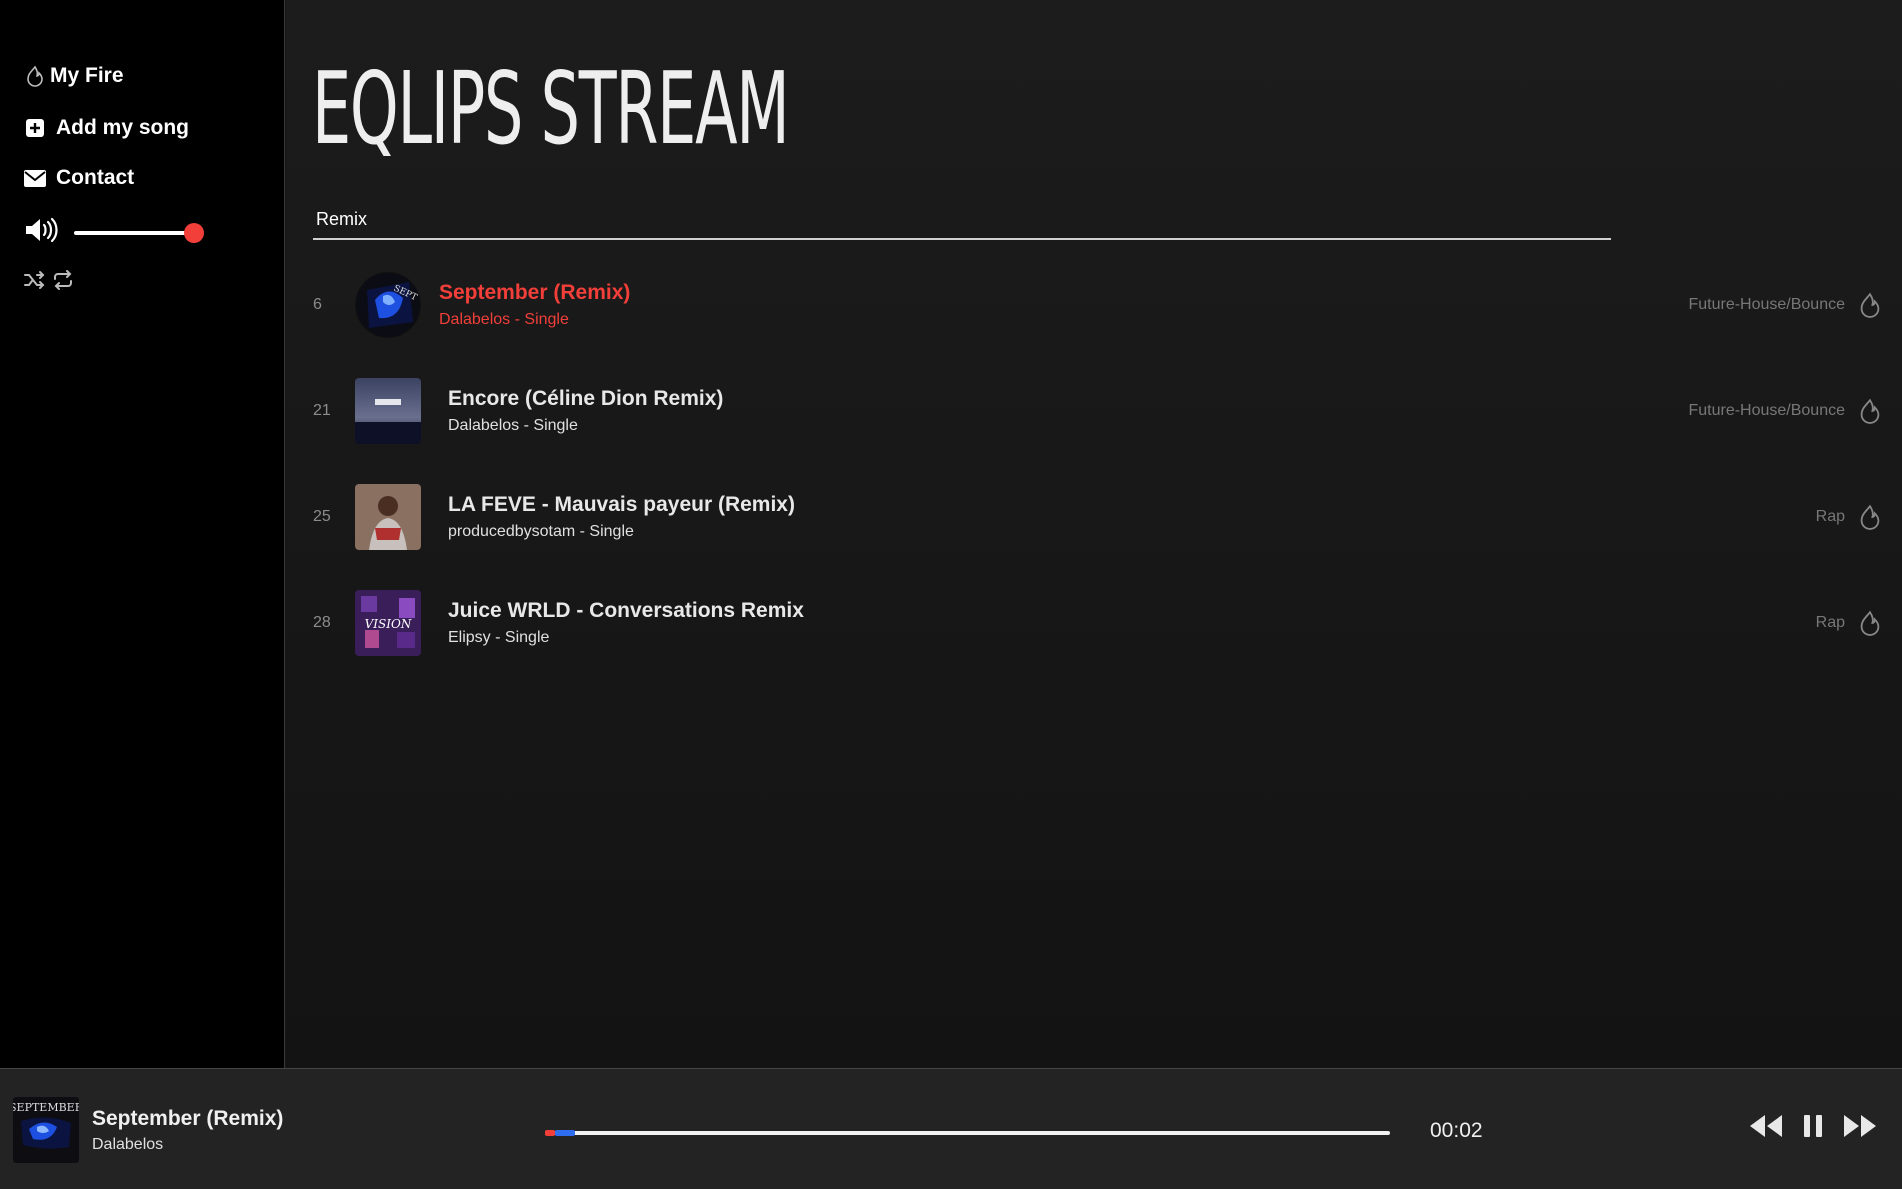 This screenshot has width=1902, height=1189. What do you see at coordinates (142, 534) in the screenshot?
I see `sidebar: My Fire Add my song Contact` at bounding box center [142, 534].